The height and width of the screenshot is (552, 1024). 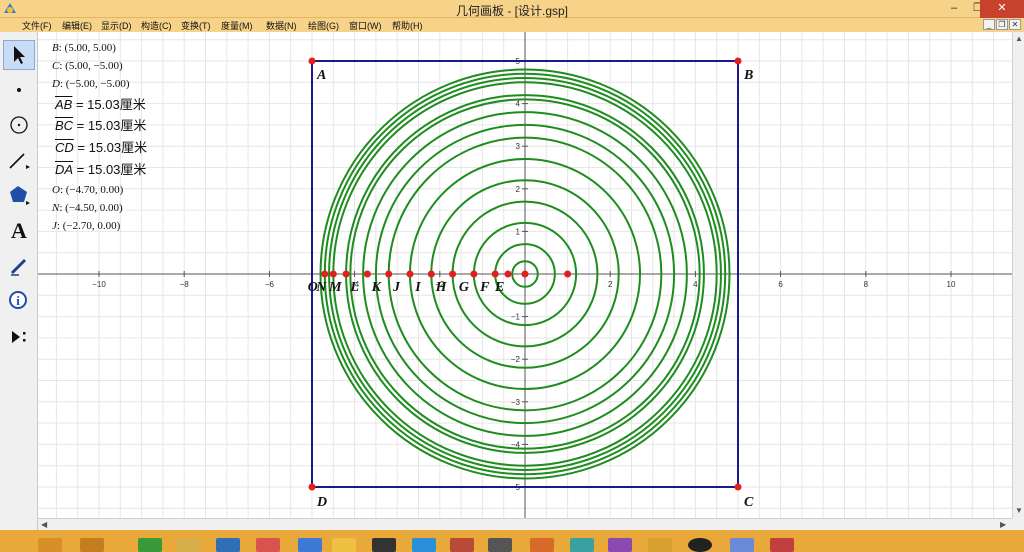 What do you see at coordinates (99, 226) in the screenshot?
I see `measure-coord-j: J: (−2.70, 0.00)` at bounding box center [99, 226].